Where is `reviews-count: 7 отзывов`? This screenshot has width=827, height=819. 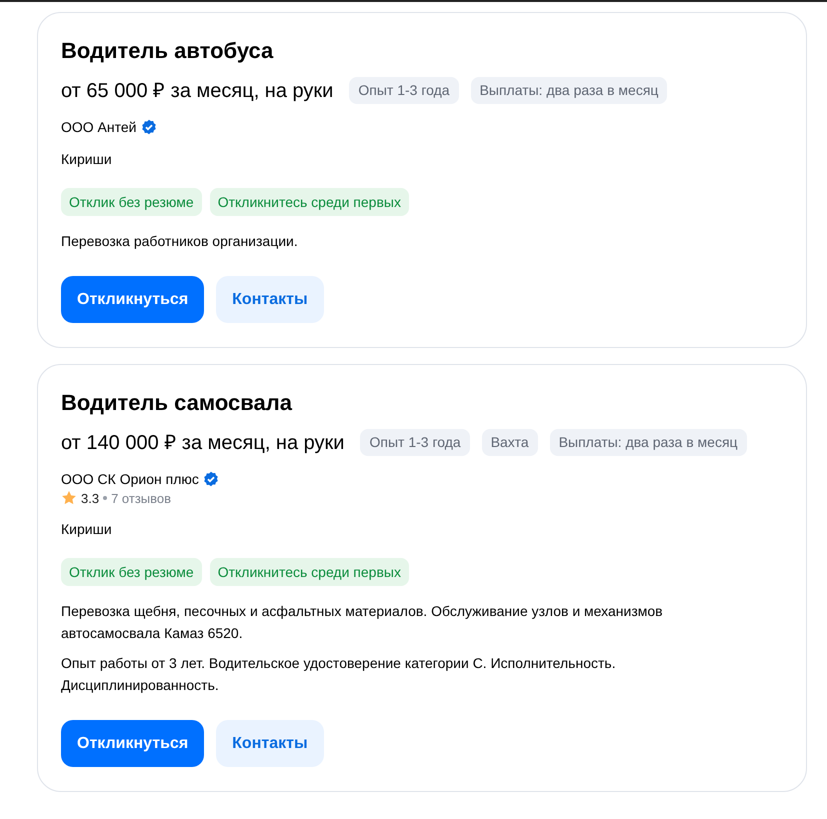 reviews-count: 7 отзывов is located at coordinates (141, 498).